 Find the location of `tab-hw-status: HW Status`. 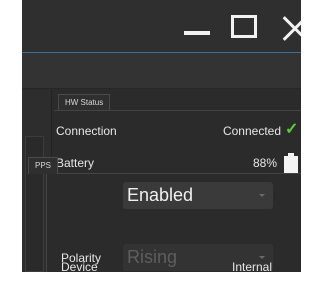

tab-hw-status: HW Status is located at coordinates (84, 102).